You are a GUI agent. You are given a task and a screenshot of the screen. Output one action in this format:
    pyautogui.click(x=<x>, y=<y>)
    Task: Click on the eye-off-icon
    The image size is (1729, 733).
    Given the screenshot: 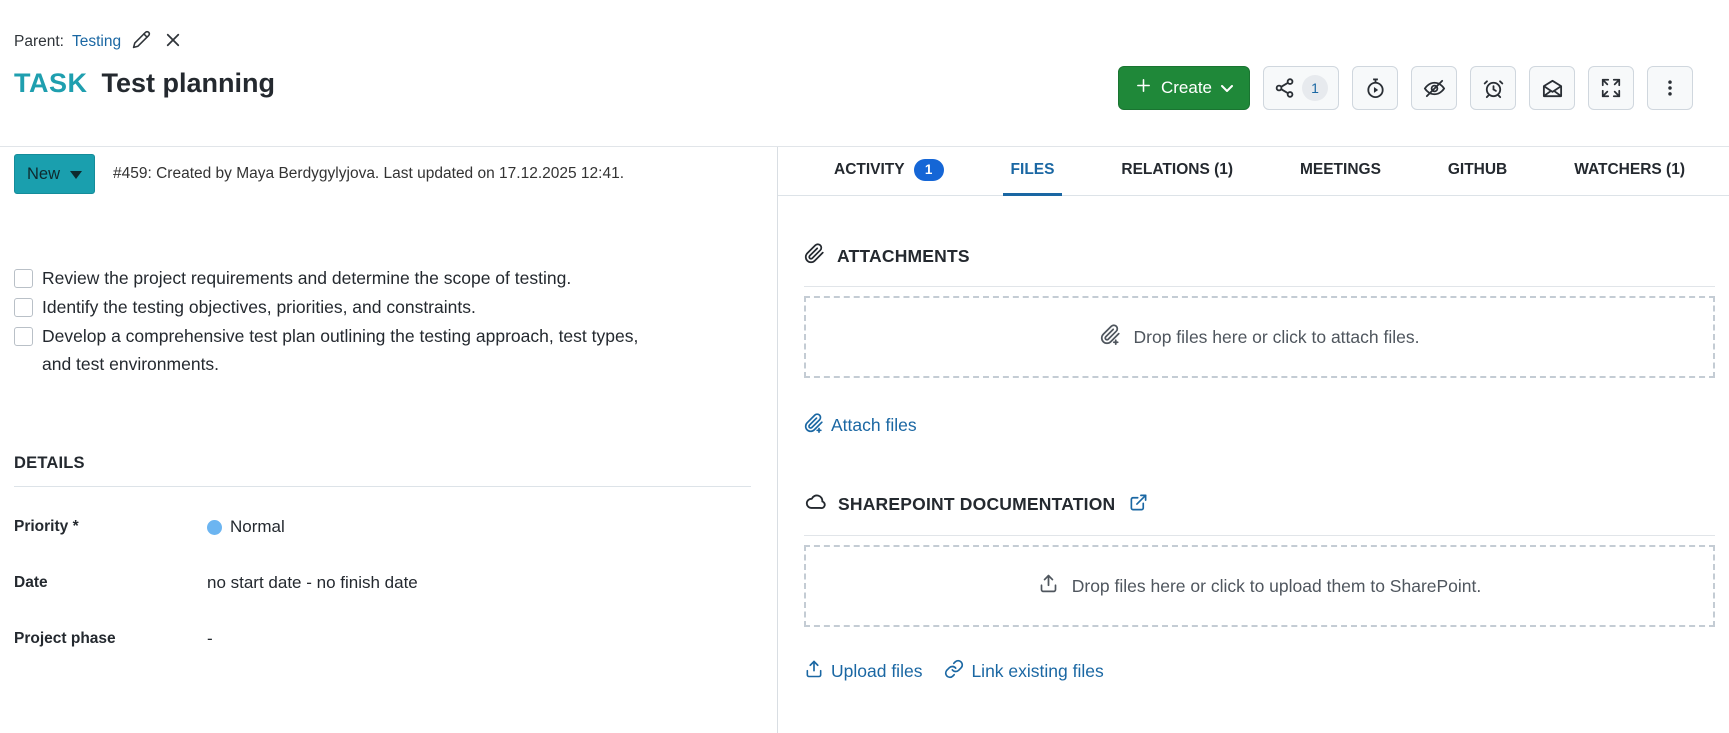 What is the action you would take?
    pyautogui.click(x=1434, y=88)
    